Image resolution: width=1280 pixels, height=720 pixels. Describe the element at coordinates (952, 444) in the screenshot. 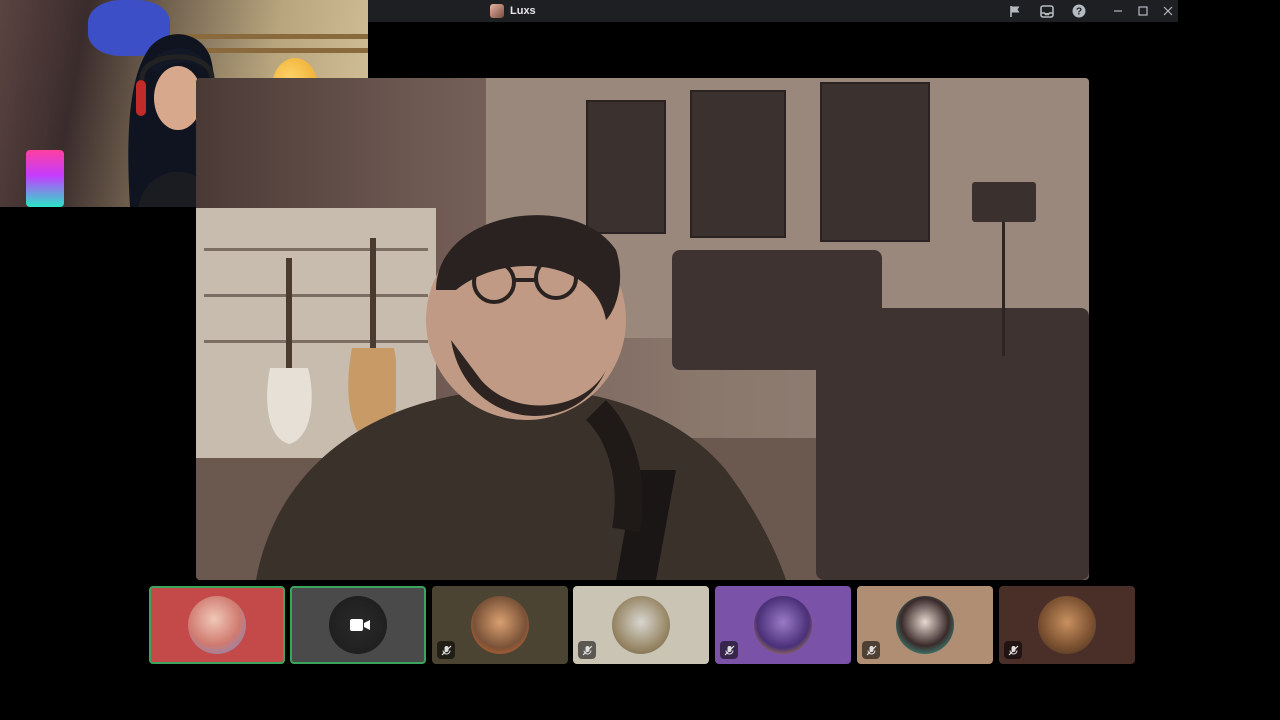

I see `sofa` at that location.